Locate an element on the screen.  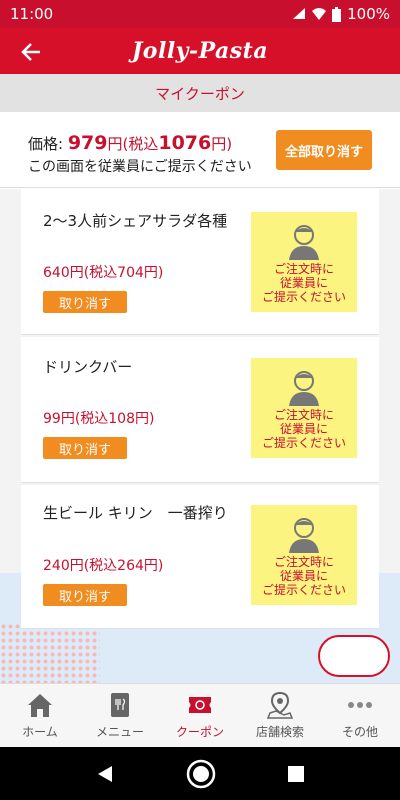
signal-icon is located at coordinates (299, 13).